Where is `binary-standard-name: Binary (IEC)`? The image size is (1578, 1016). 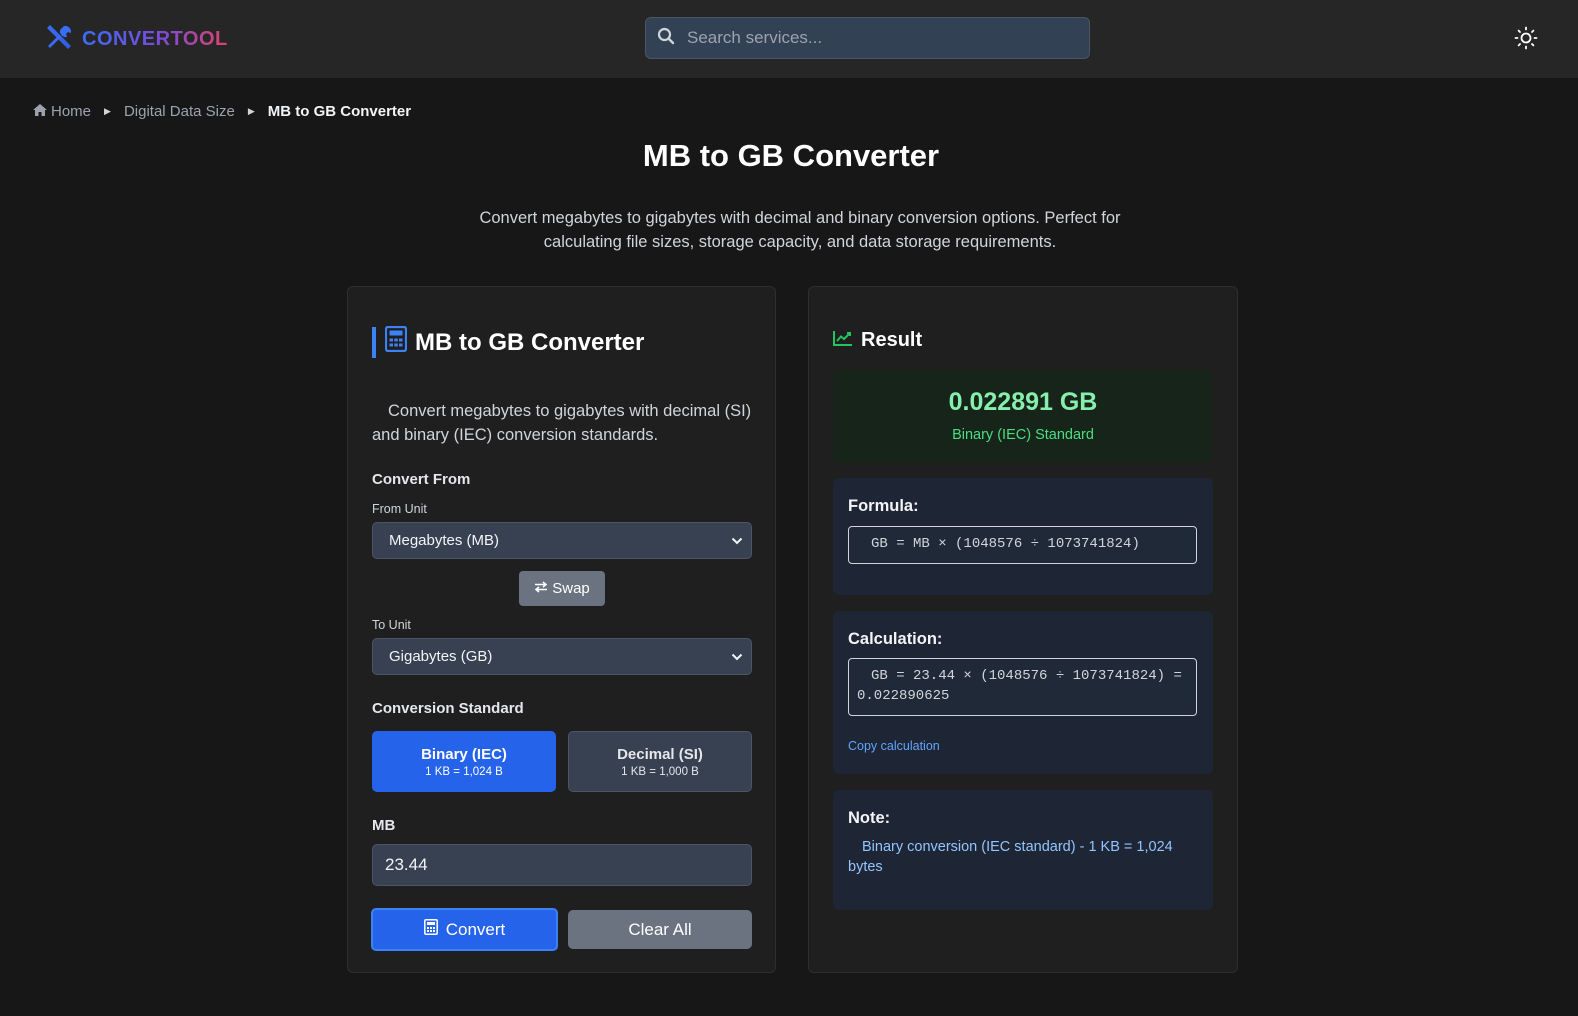
binary-standard-name: Binary (IEC) is located at coordinates (464, 754).